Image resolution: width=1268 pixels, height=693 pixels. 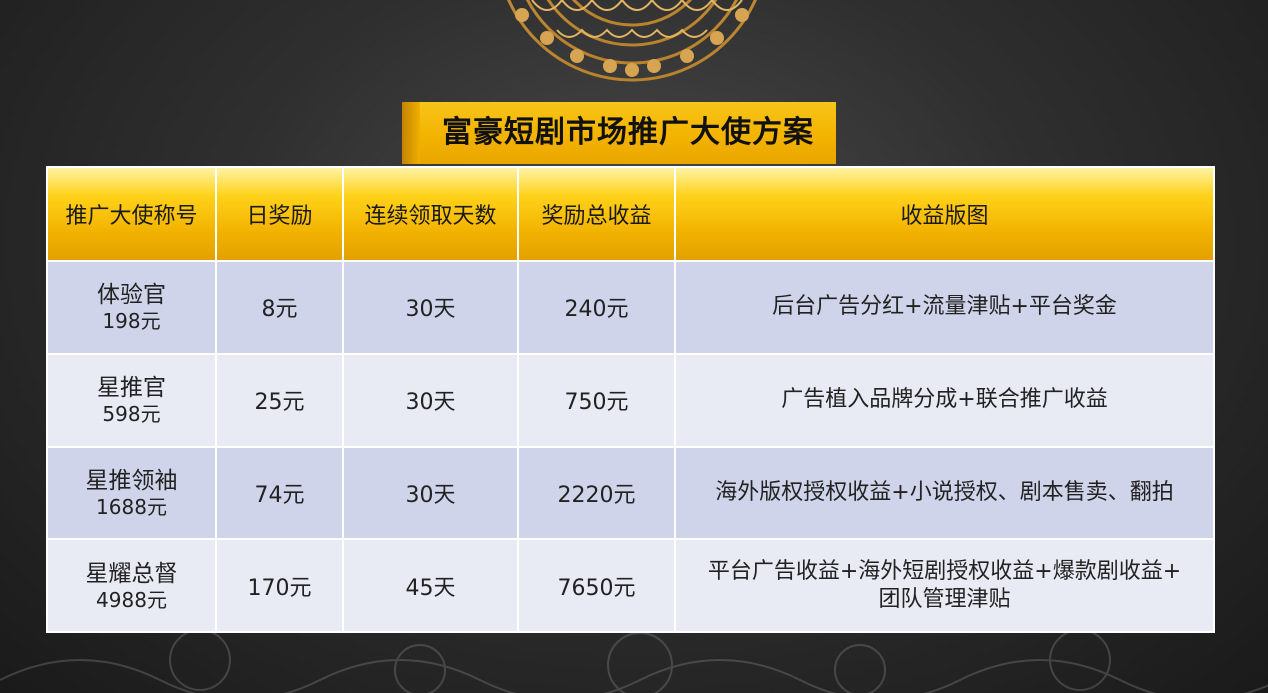 I want to click on title-banner: 富豪短剧市场推广大使方案, so click(x=619, y=133).